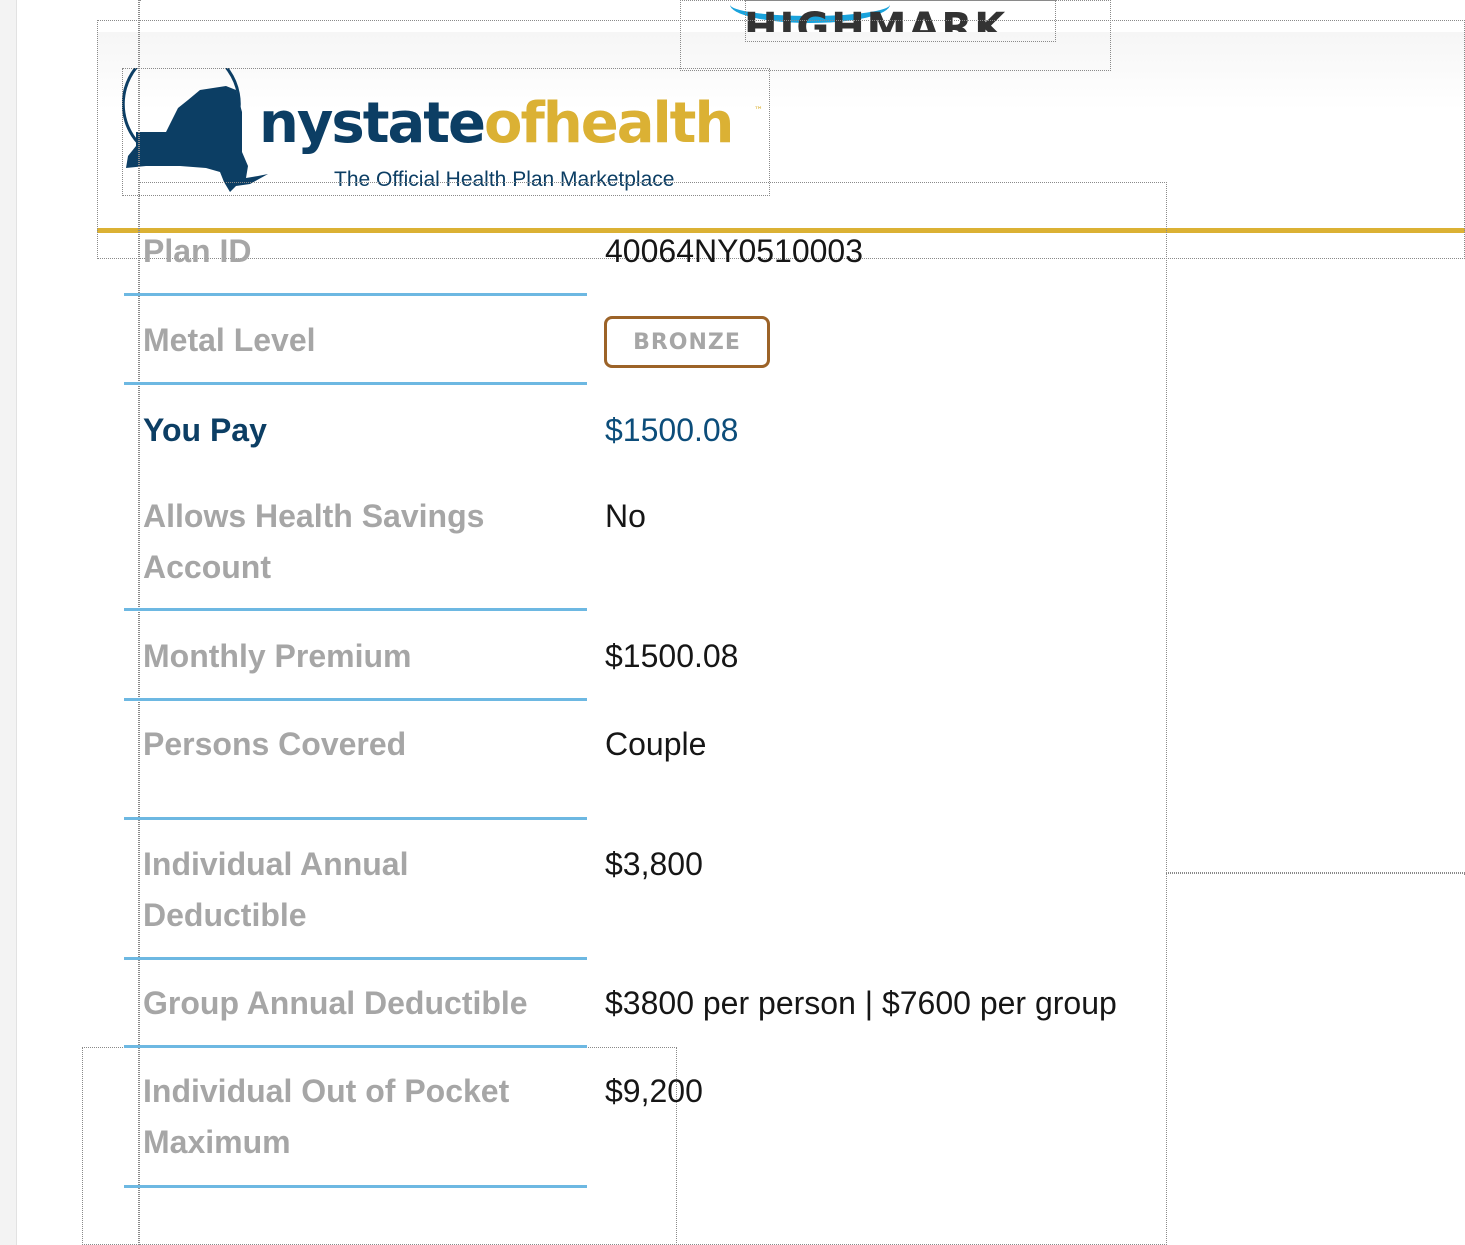 This screenshot has height=1245, width=1465. Describe the element at coordinates (8, 622) in the screenshot. I see `page-gutter` at that location.